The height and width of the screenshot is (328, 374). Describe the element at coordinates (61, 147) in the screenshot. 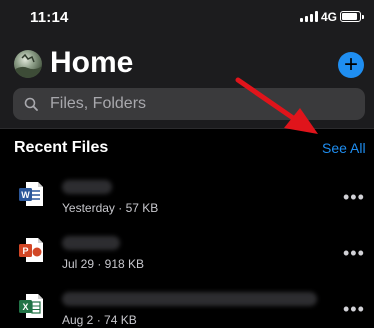

I see `section-title: Recent Files` at that location.